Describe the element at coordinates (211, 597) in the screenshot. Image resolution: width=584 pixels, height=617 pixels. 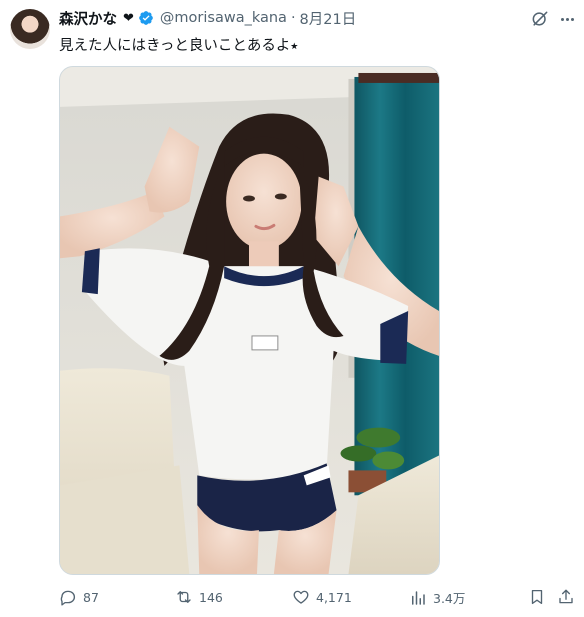
I see `repost-count: 146` at that location.